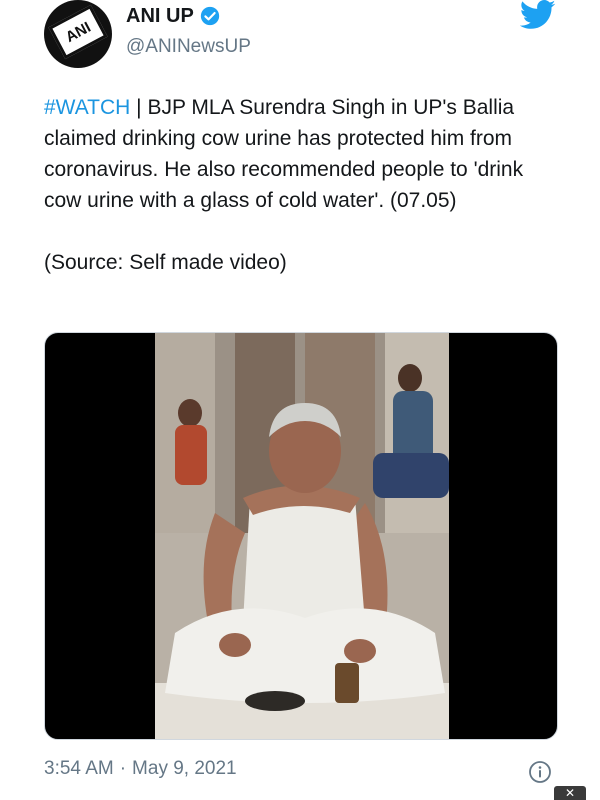 The width and height of the screenshot is (600, 800). What do you see at coordinates (540, 772) in the screenshot?
I see `info-icon` at bounding box center [540, 772].